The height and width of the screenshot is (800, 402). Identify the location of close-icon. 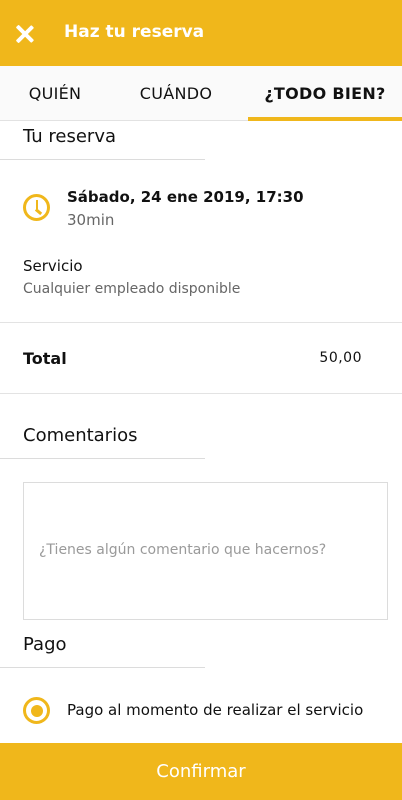
(25, 34).